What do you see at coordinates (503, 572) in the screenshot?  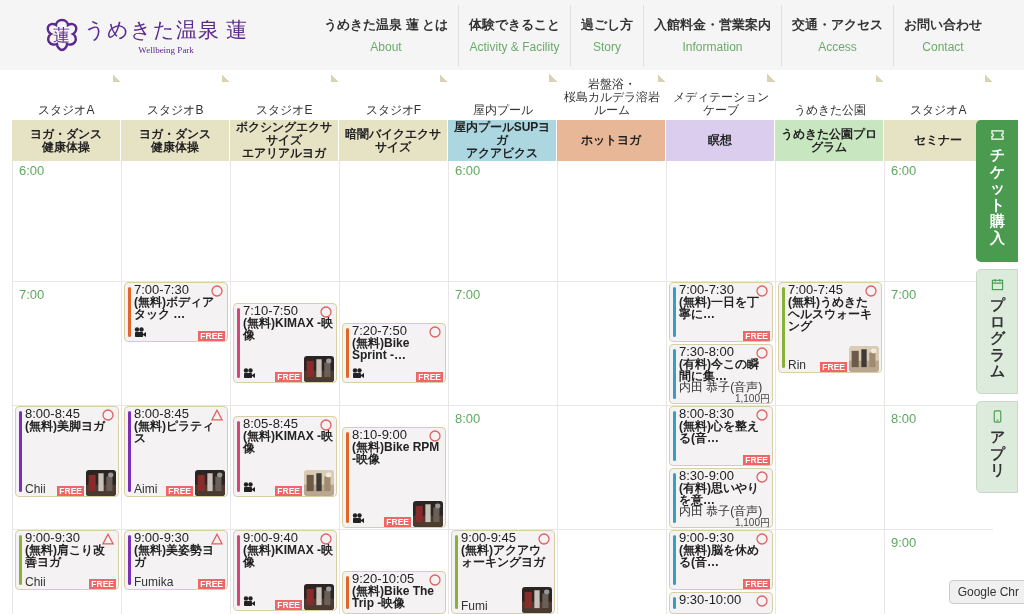 I see `class-card: 9:00-9:45 (無料)アクアウォーキングヨガ Fumi` at bounding box center [503, 572].